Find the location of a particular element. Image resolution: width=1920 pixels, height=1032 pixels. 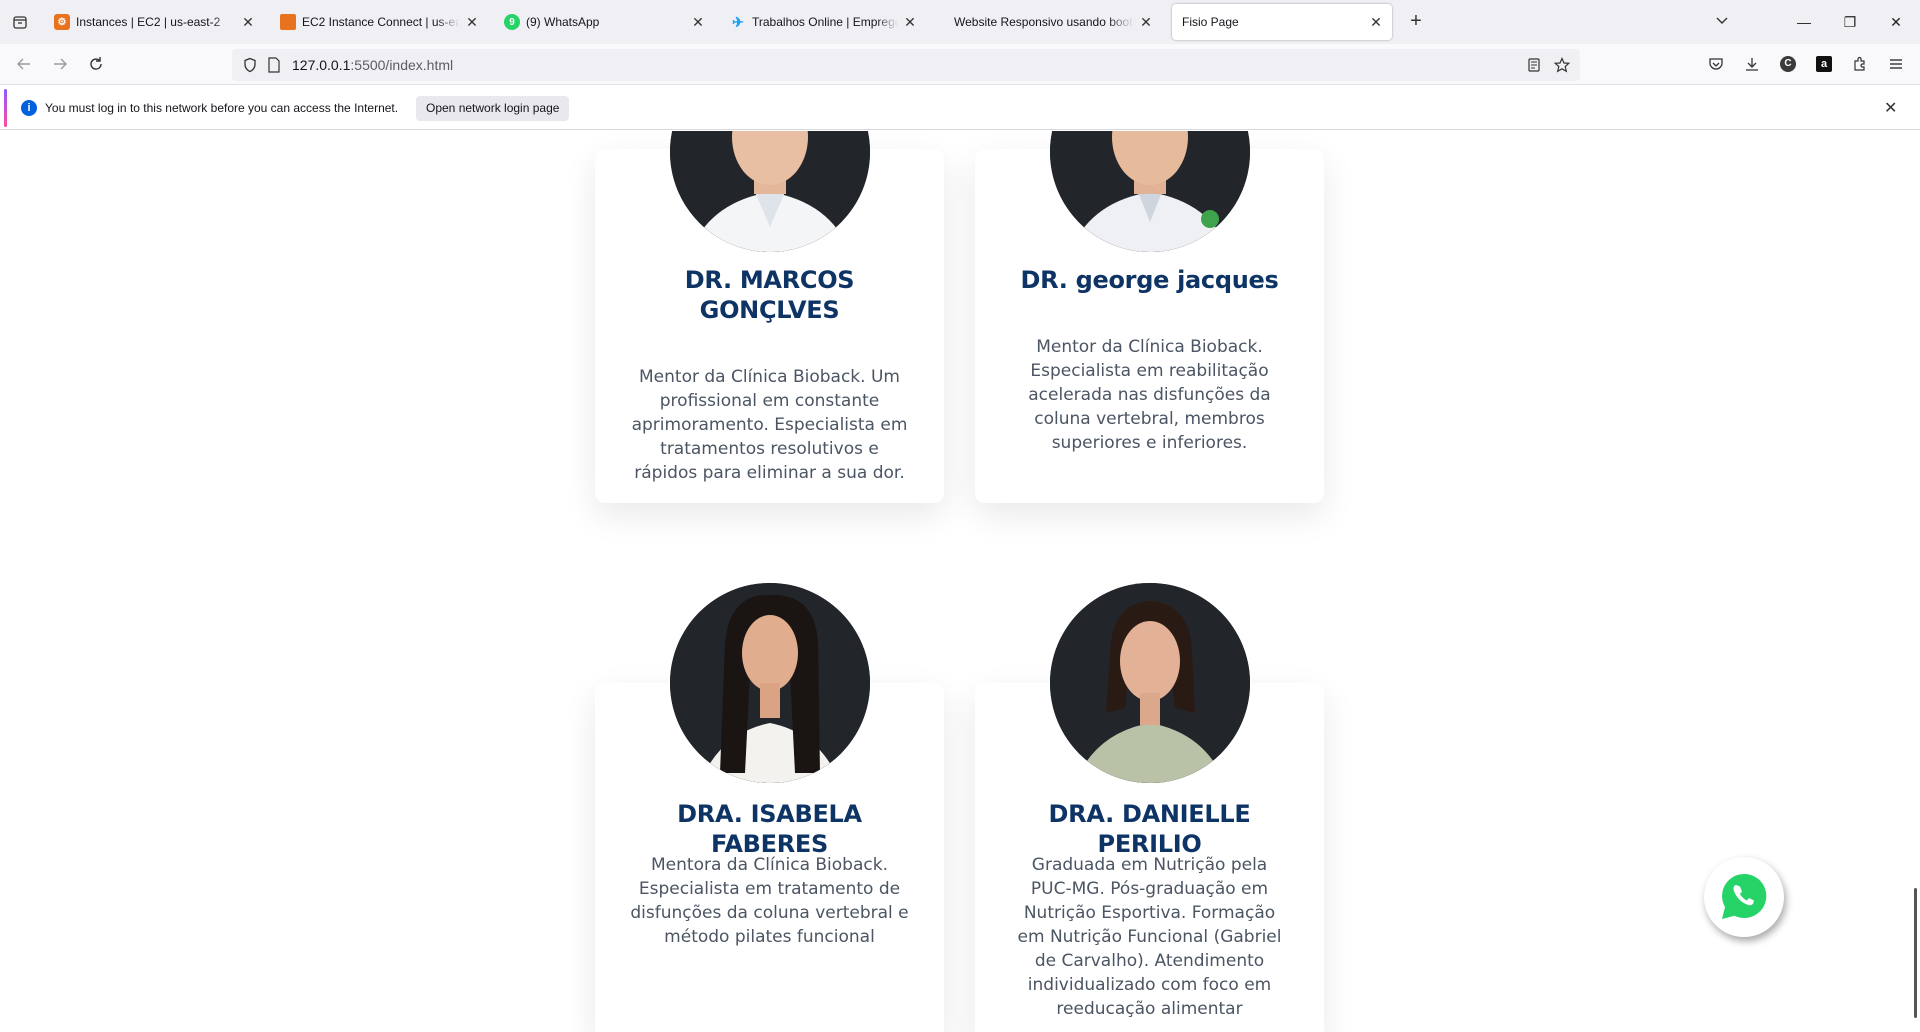

doctor-name: DRA. ISABELA FABERES is located at coordinates (769, 829).